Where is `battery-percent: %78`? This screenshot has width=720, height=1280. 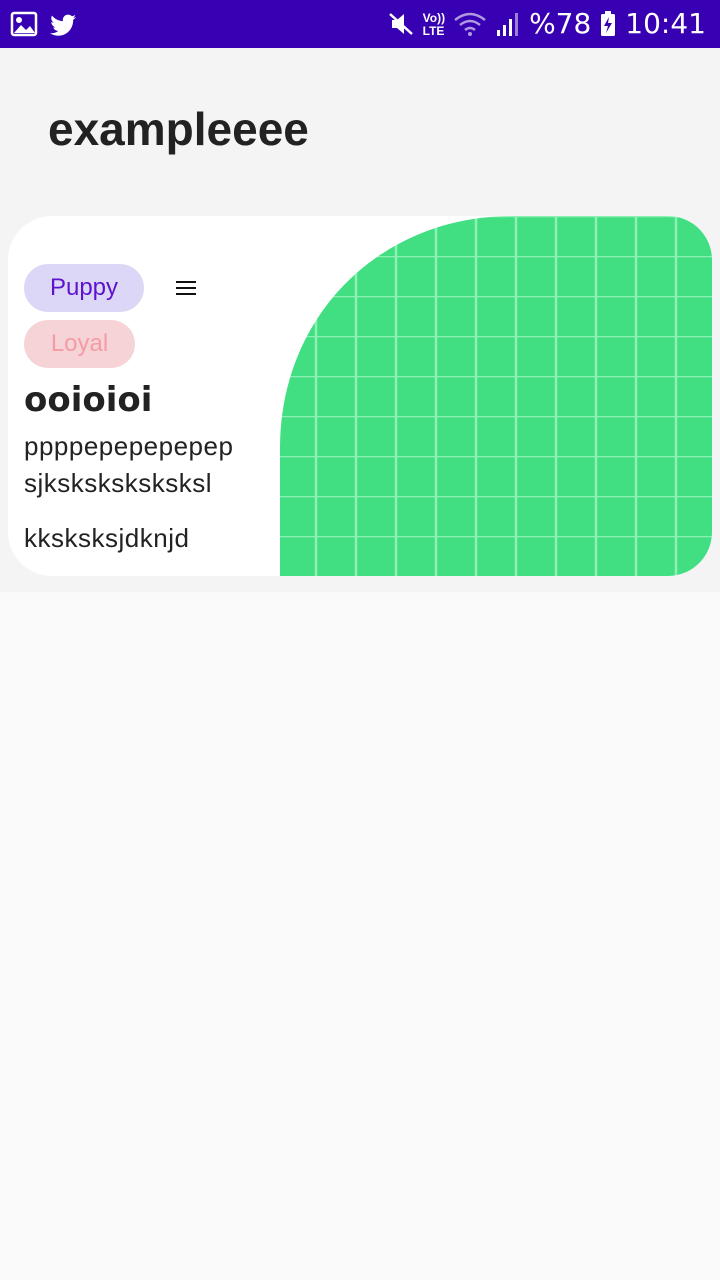 battery-percent: %78 is located at coordinates (560, 23).